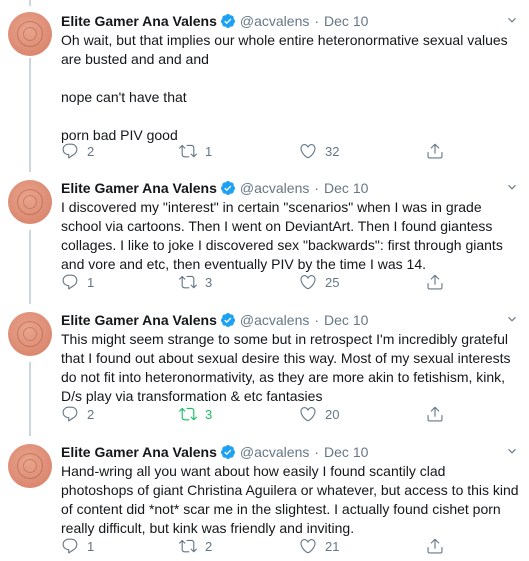  I want to click on like-button: 20, so click(319, 414).